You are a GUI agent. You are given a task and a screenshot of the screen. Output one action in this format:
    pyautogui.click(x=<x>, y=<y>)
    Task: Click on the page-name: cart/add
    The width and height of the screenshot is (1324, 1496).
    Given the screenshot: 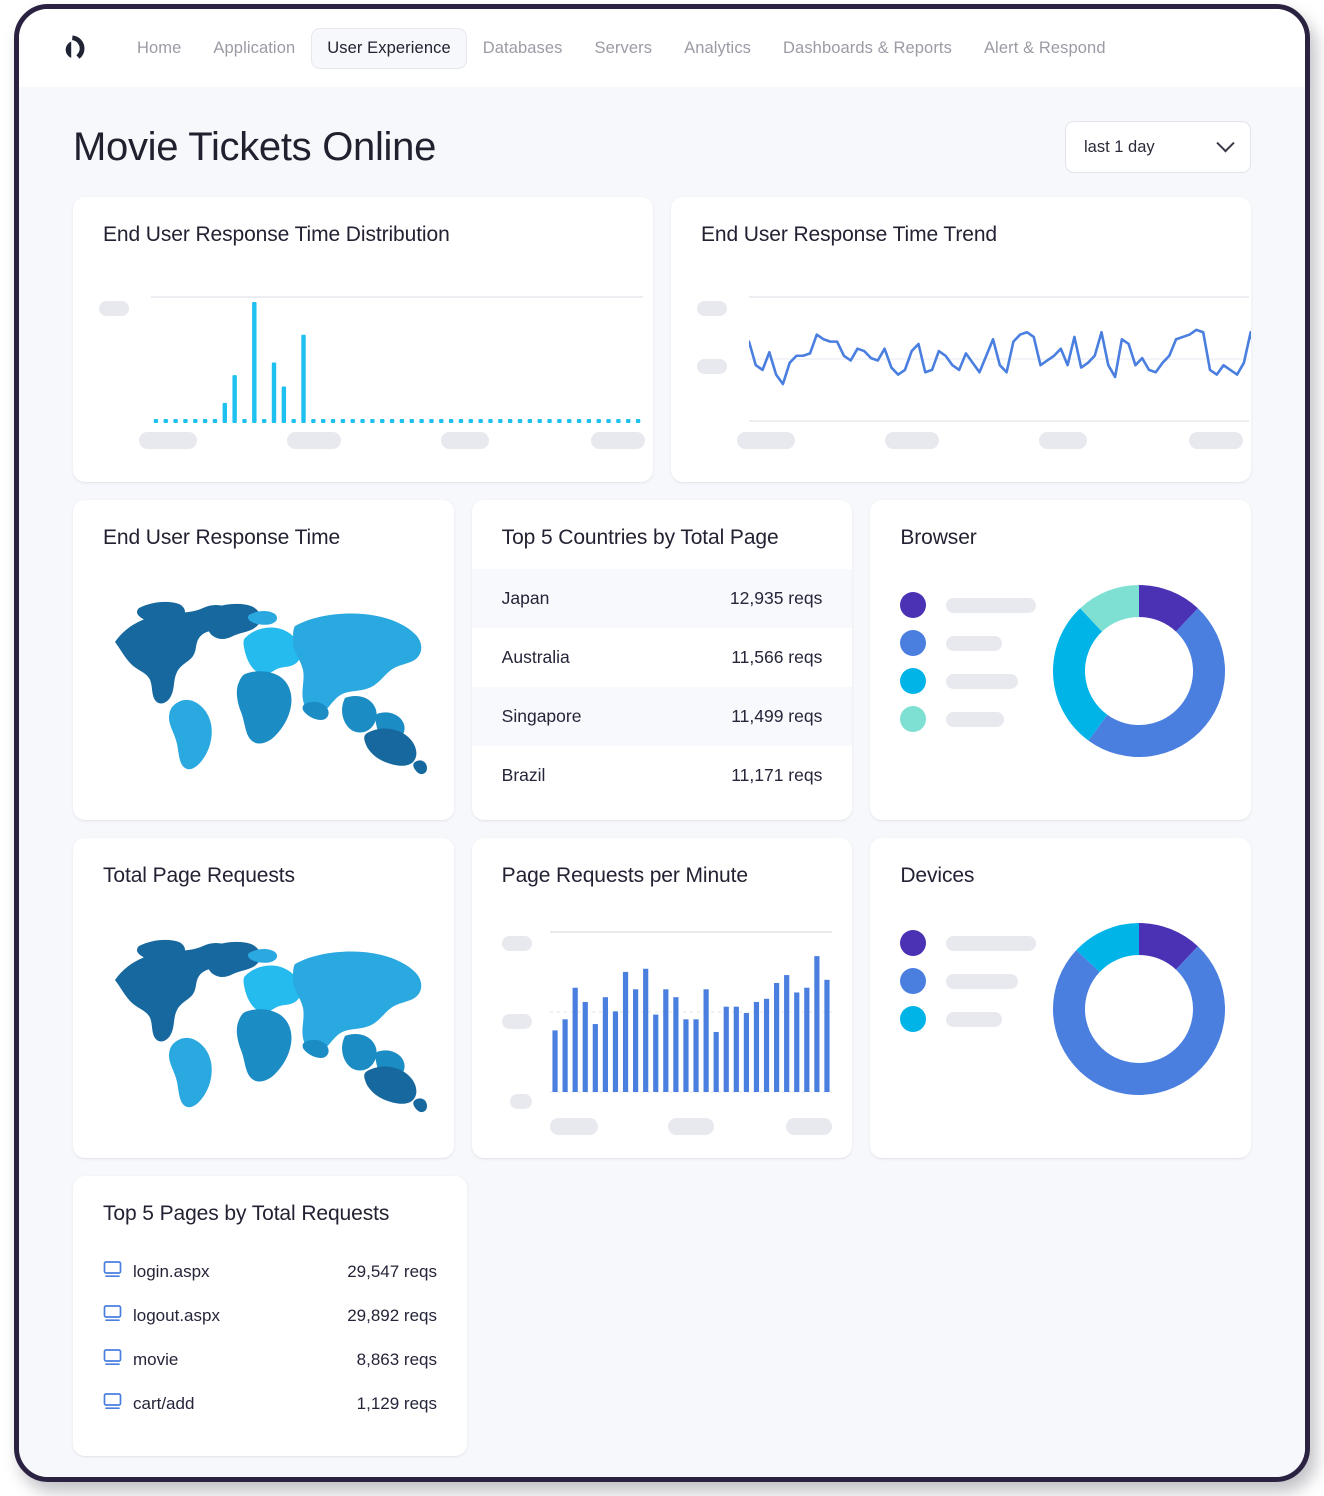 What is the action you would take?
    pyautogui.click(x=164, y=1403)
    